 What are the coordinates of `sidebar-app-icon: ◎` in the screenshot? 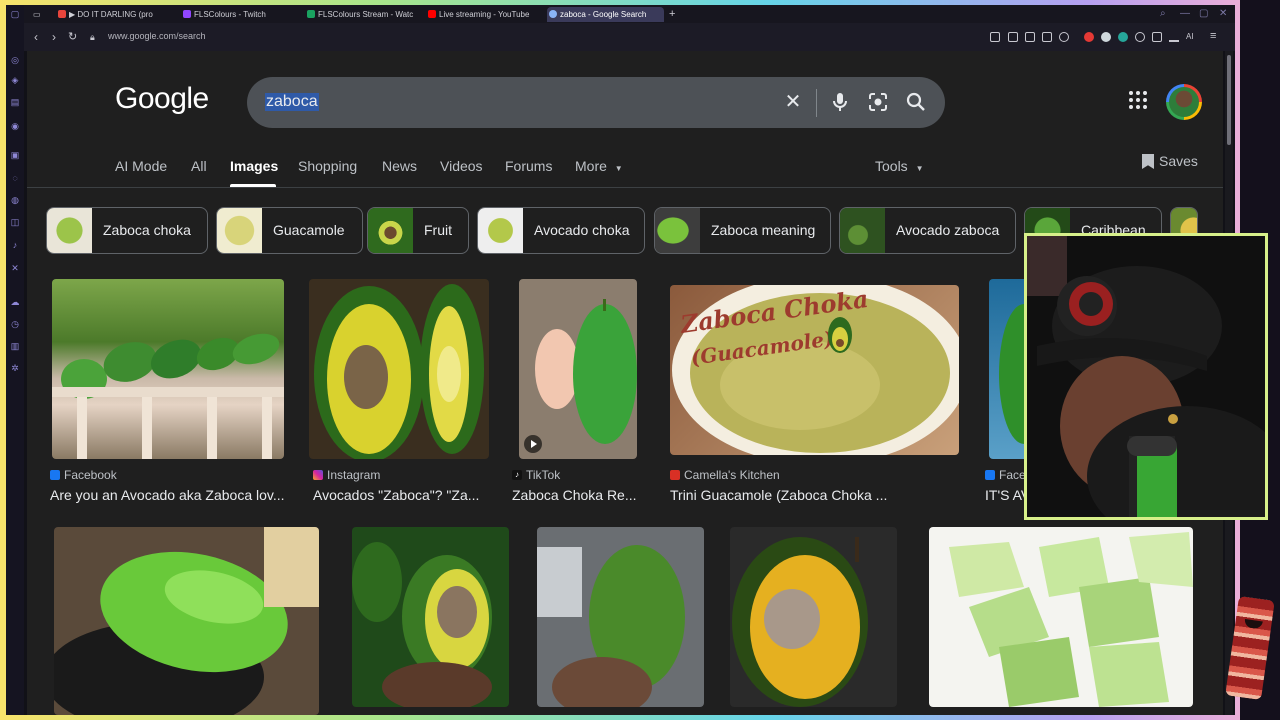 It's located at (15, 60).